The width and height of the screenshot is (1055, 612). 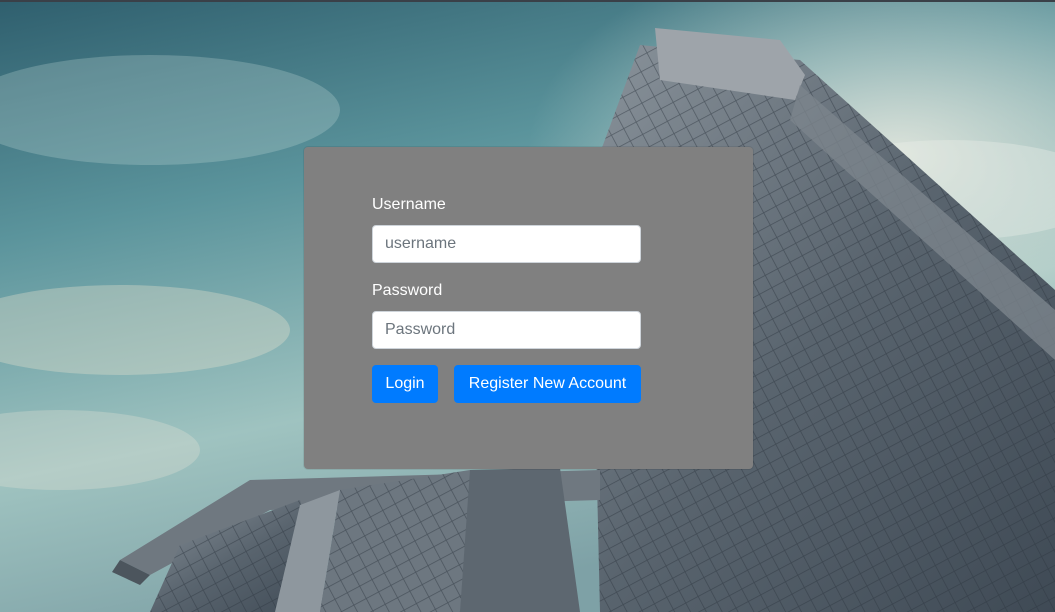 What do you see at coordinates (547, 384) in the screenshot?
I see `register-button: Register New Account` at bounding box center [547, 384].